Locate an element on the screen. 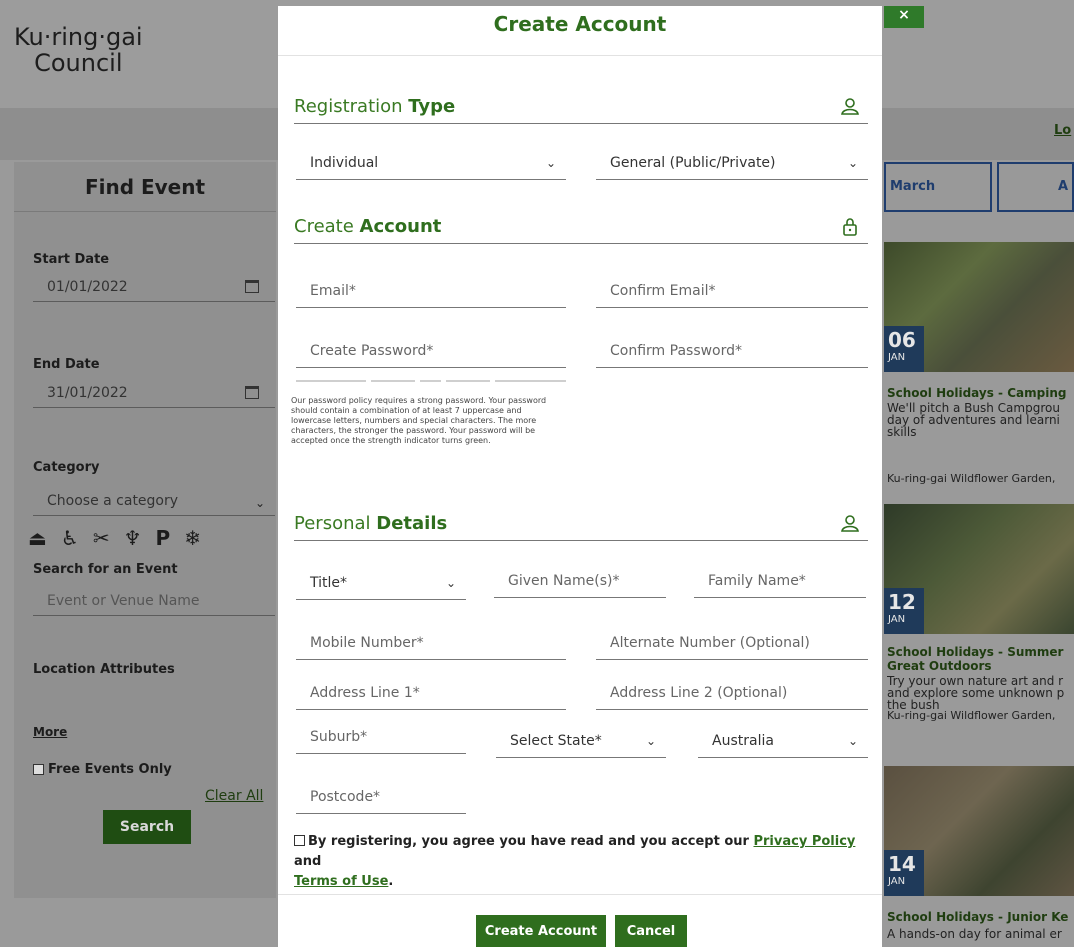 The height and width of the screenshot is (947, 1074). location-attributes-label: Location Attributes is located at coordinates (104, 669).